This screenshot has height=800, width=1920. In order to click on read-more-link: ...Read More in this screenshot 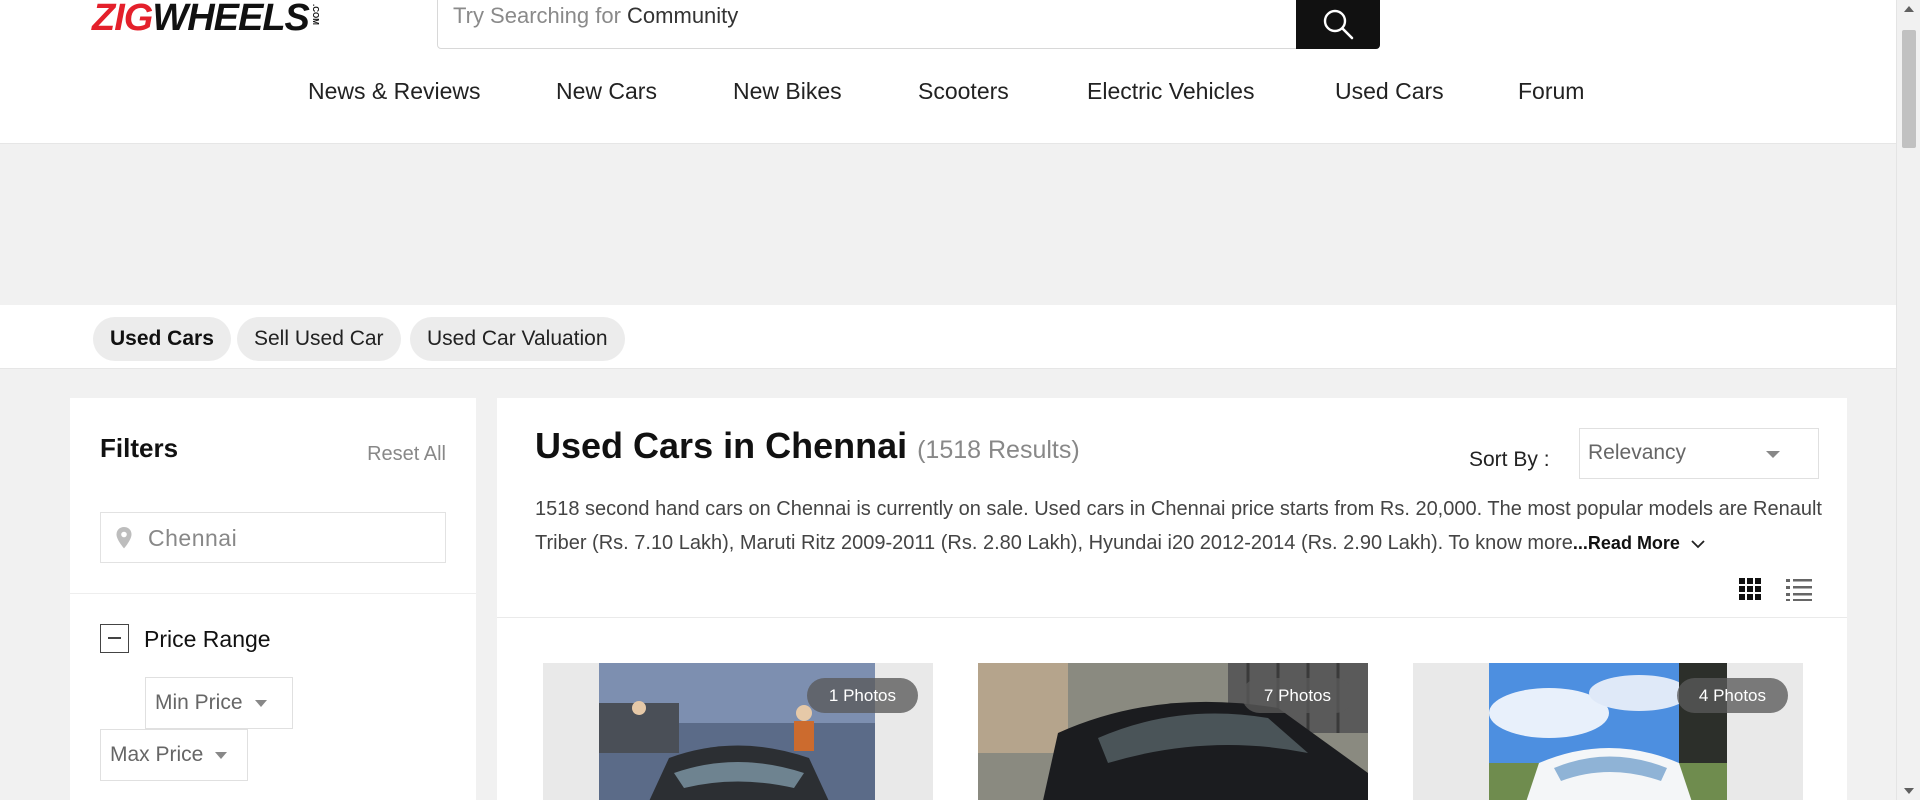, I will do `click(1626, 543)`.